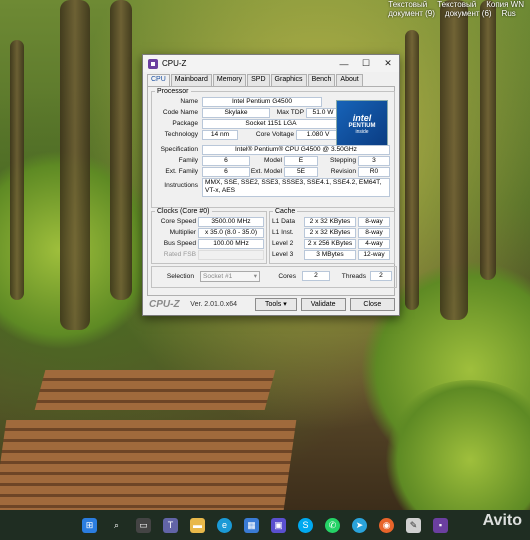 Image resolution: width=530 pixels, height=540 pixels. What do you see at coordinates (285, 211) in the screenshot?
I see `cache-legend: Cache` at bounding box center [285, 211].